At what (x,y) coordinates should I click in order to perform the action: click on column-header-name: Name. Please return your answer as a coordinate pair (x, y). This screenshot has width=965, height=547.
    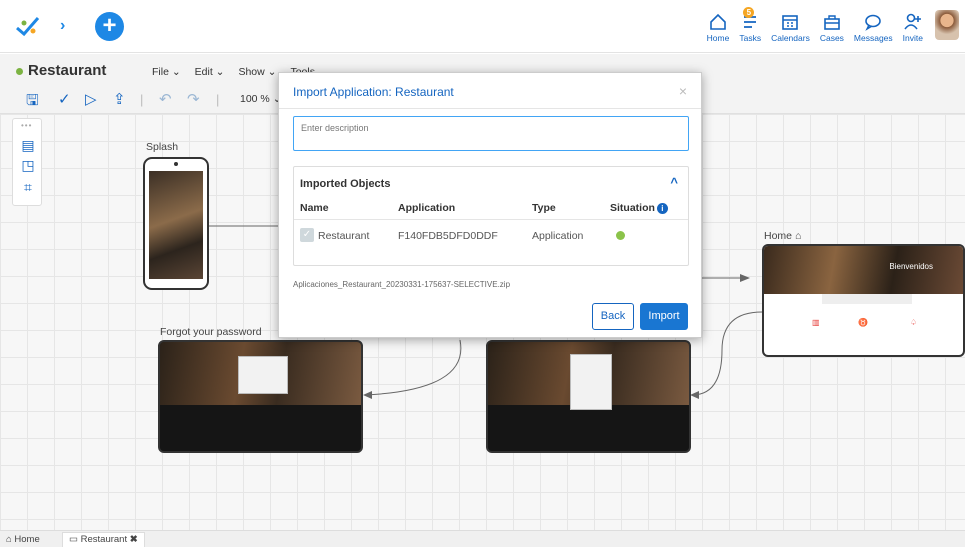
    Looking at the image, I should click on (314, 208).